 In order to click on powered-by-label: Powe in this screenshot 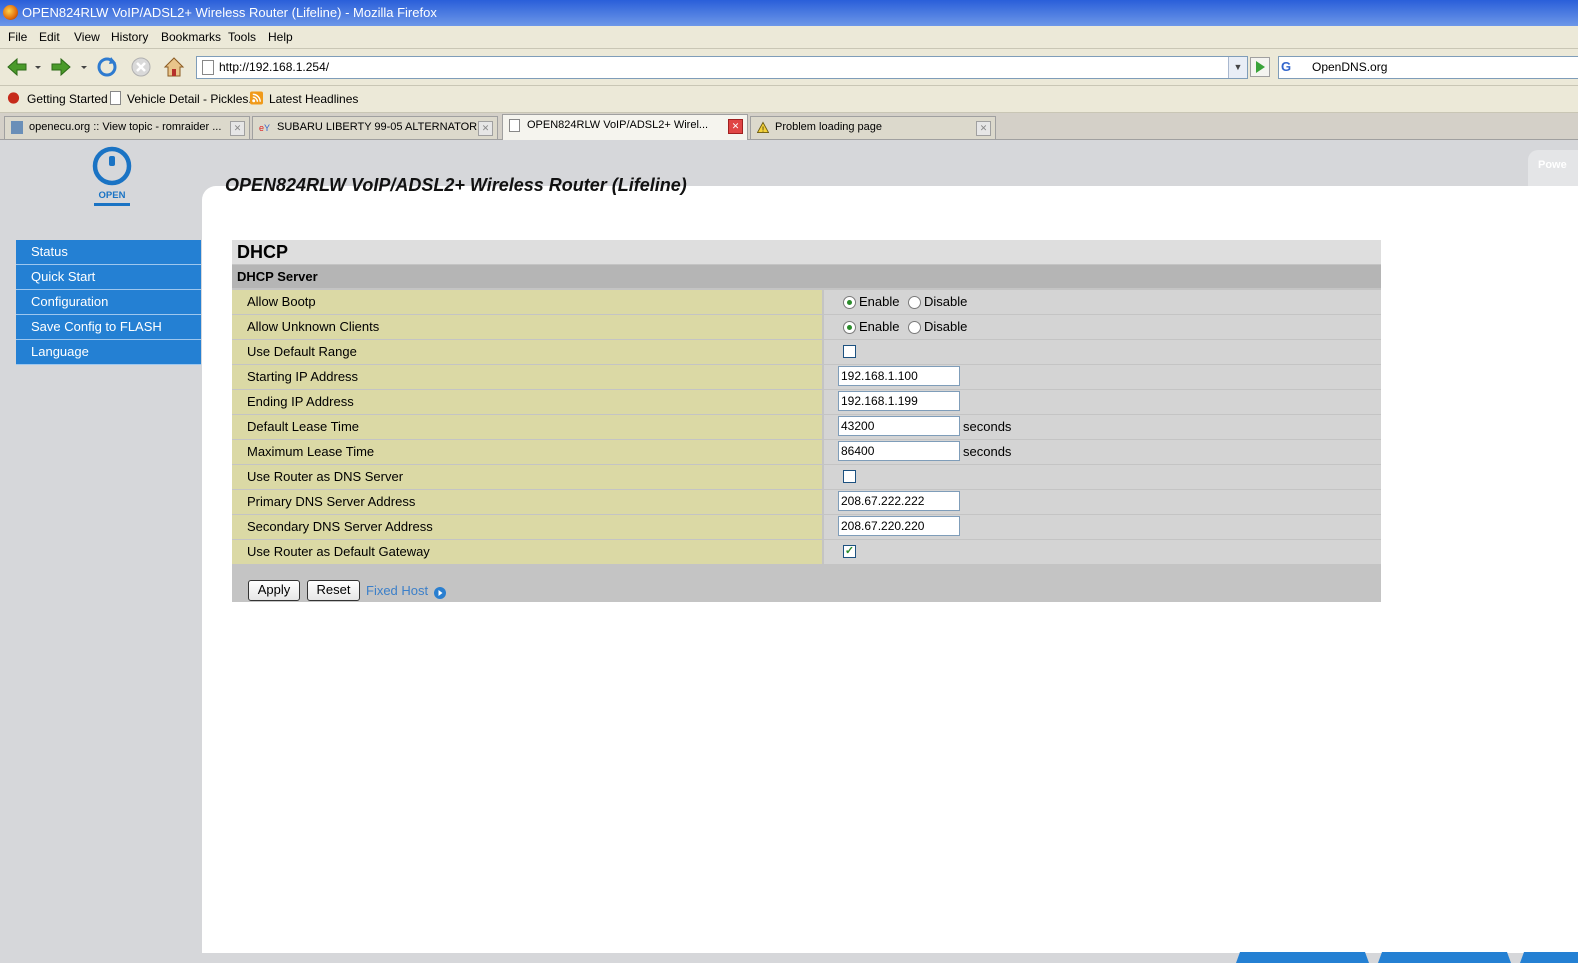, I will do `click(1552, 165)`.